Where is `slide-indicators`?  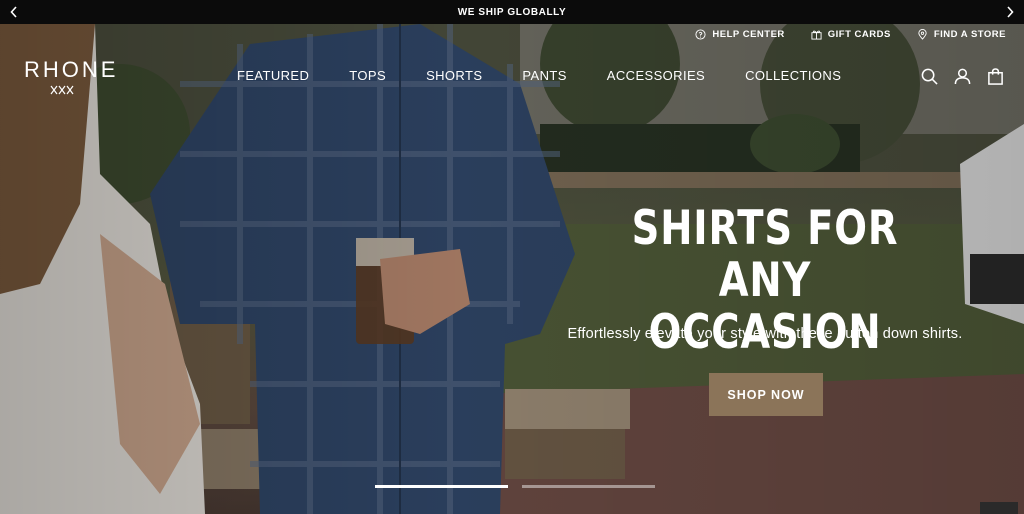 slide-indicators is located at coordinates (515, 486).